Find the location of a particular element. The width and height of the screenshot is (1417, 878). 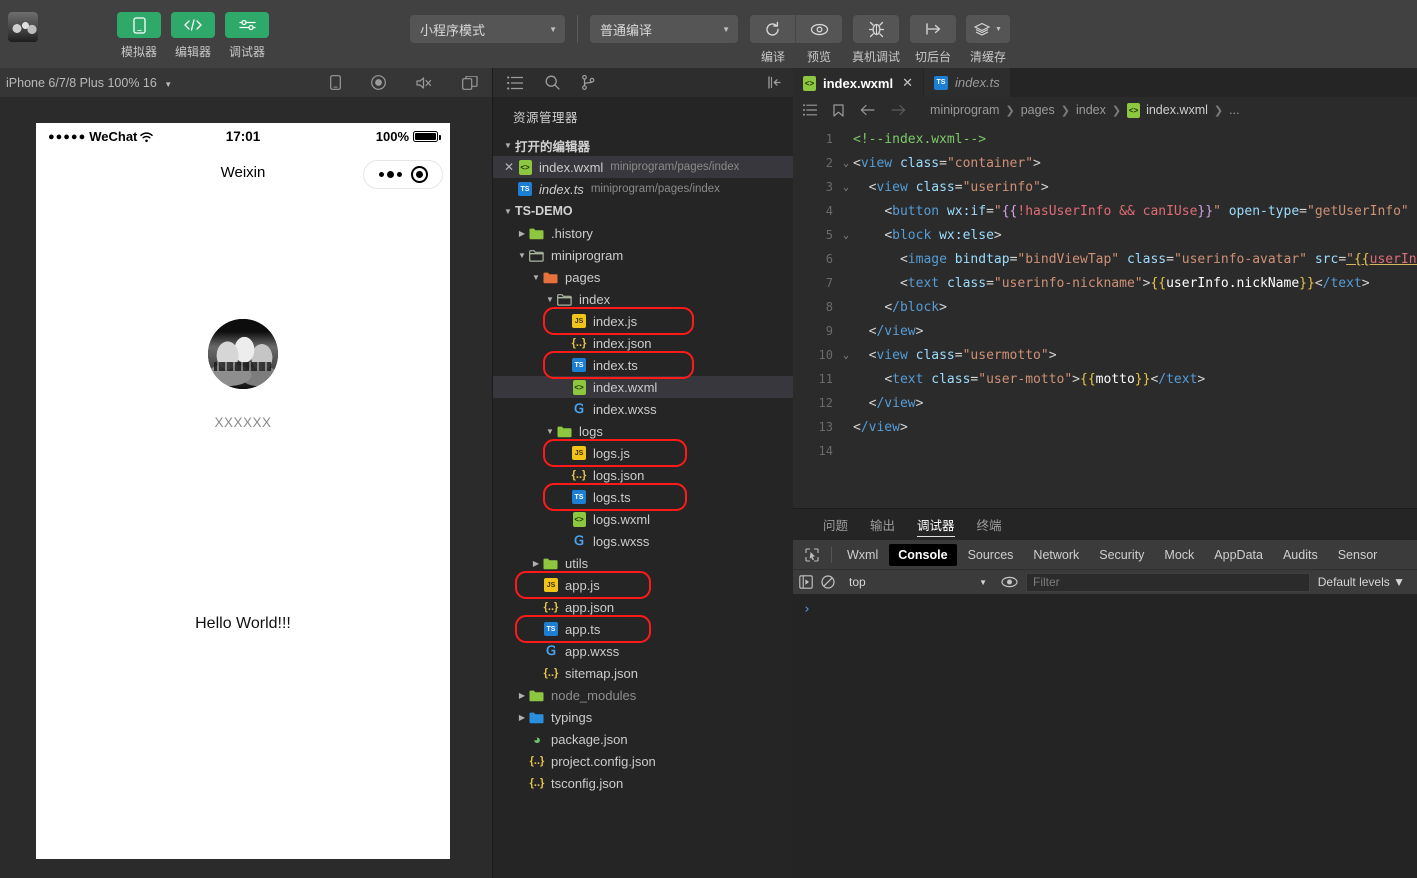

collapse-sidebar-icon is located at coordinates (774, 82).